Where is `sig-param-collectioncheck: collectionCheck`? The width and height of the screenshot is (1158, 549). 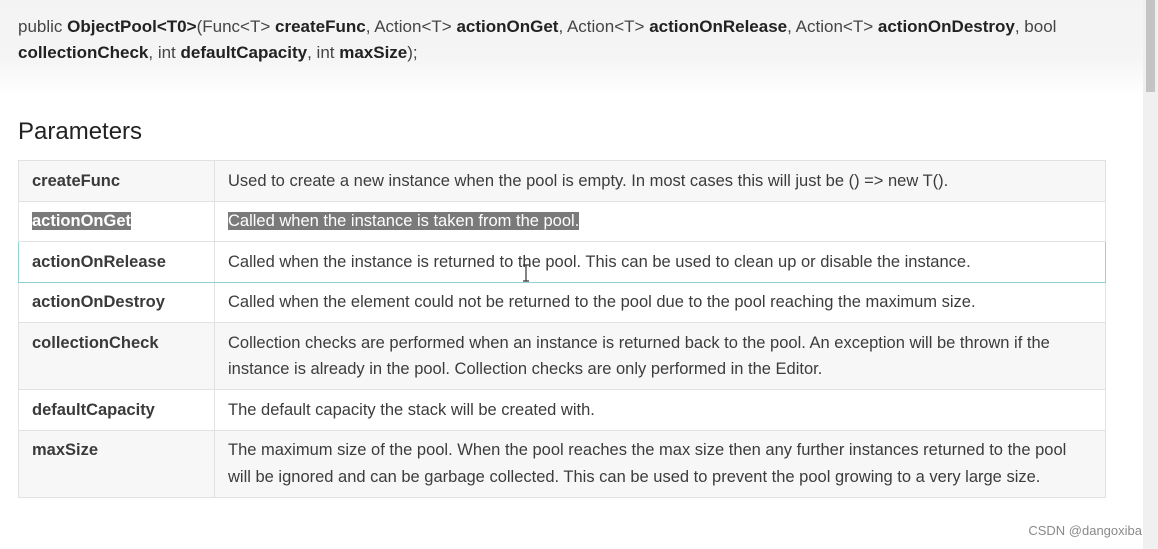
sig-param-collectioncheck: collectionCheck is located at coordinates (83, 52).